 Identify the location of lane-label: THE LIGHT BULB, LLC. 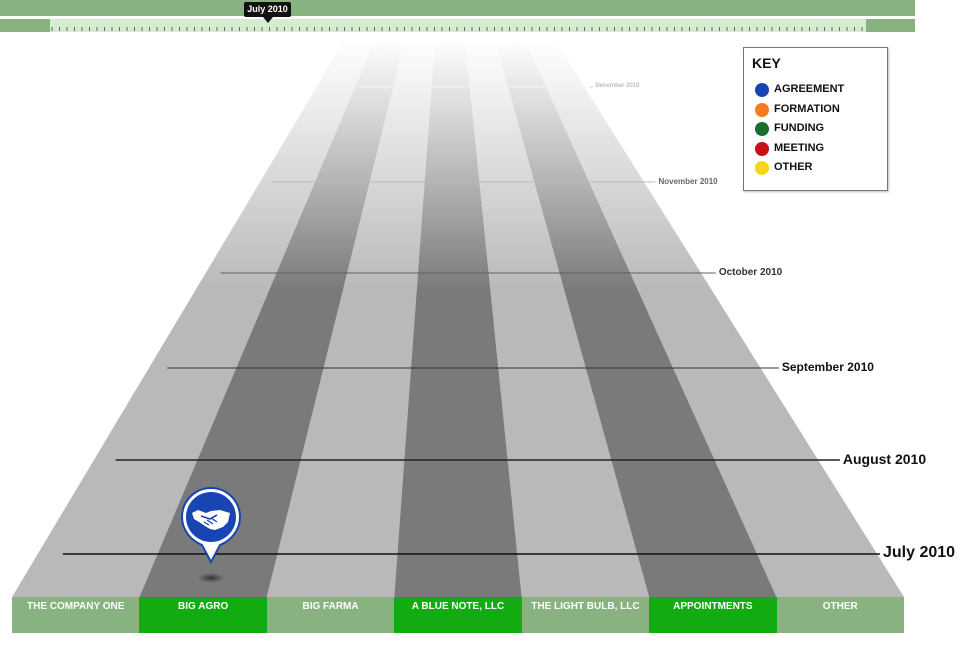
(585, 615).